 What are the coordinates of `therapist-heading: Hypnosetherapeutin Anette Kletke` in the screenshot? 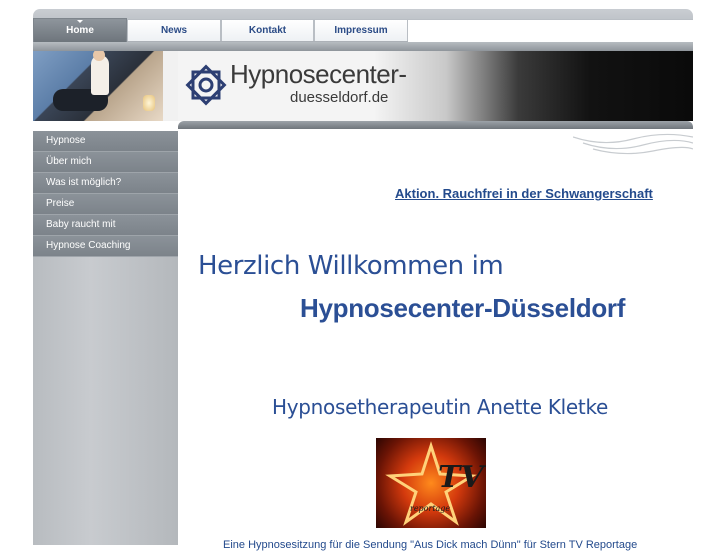 It's located at (440, 407).